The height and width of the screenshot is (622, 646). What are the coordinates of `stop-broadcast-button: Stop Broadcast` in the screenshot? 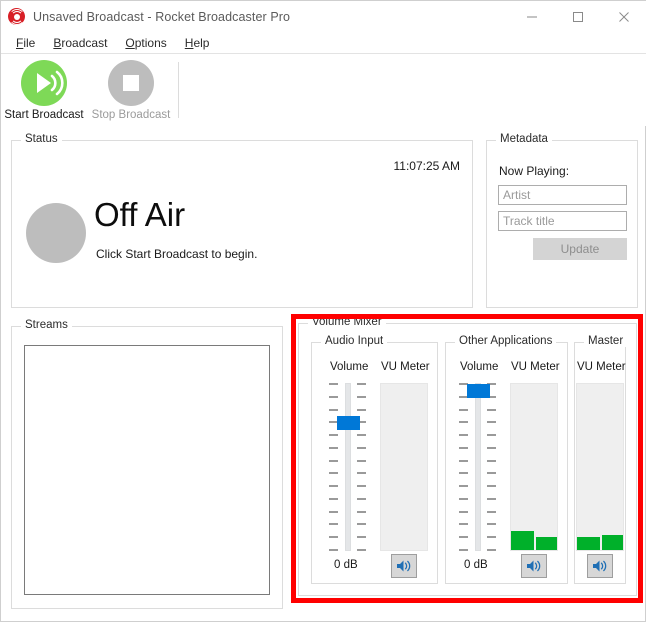 It's located at (131, 91).